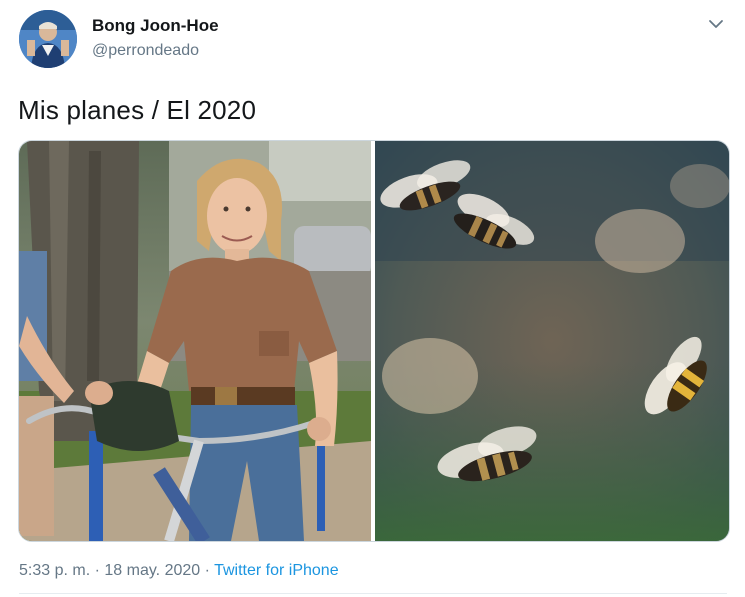 This screenshot has width=745, height=597. Describe the element at coordinates (48, 39) in the screenshot. I see `avatar` at that location.